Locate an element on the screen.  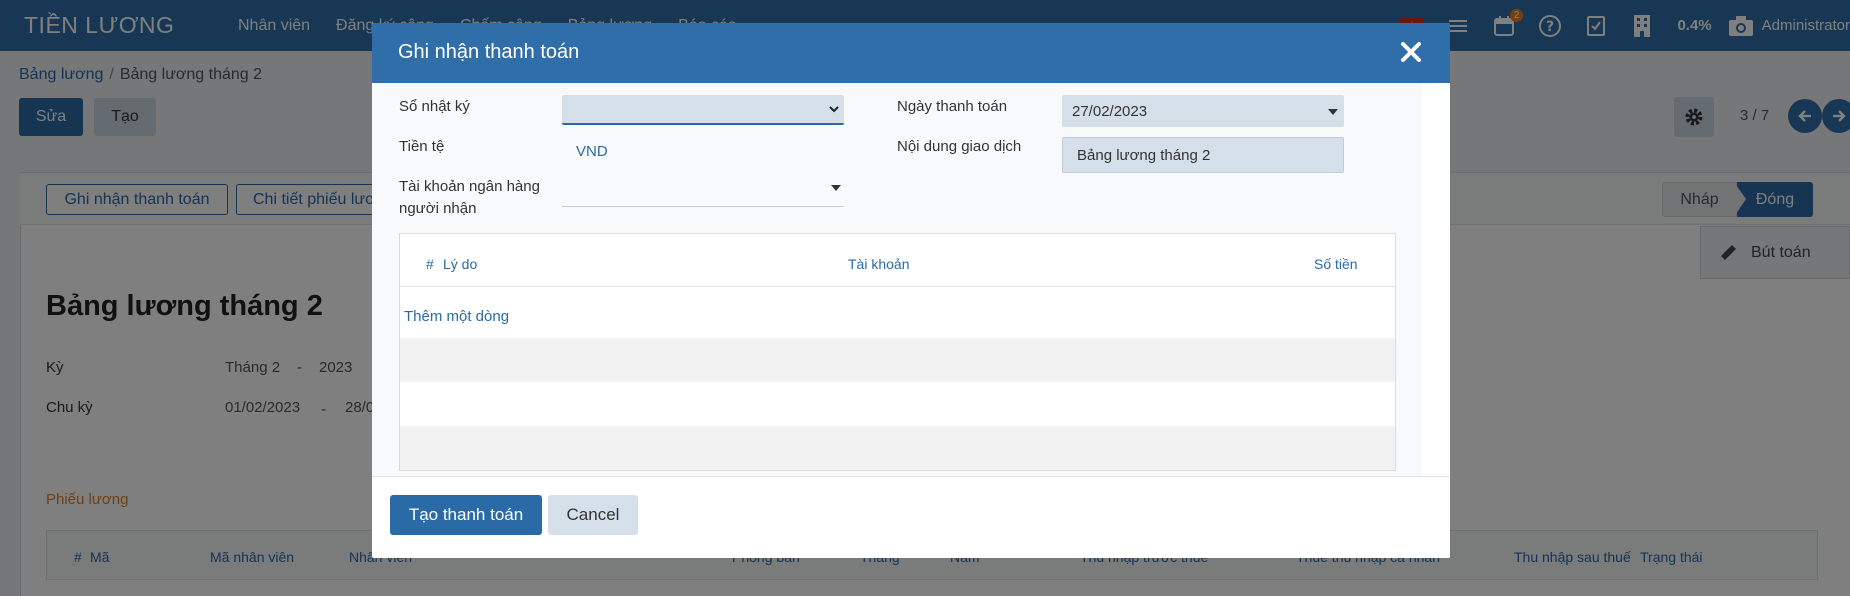
memo-label: Nội dung giao dịch is located at coordinates (959, 146).